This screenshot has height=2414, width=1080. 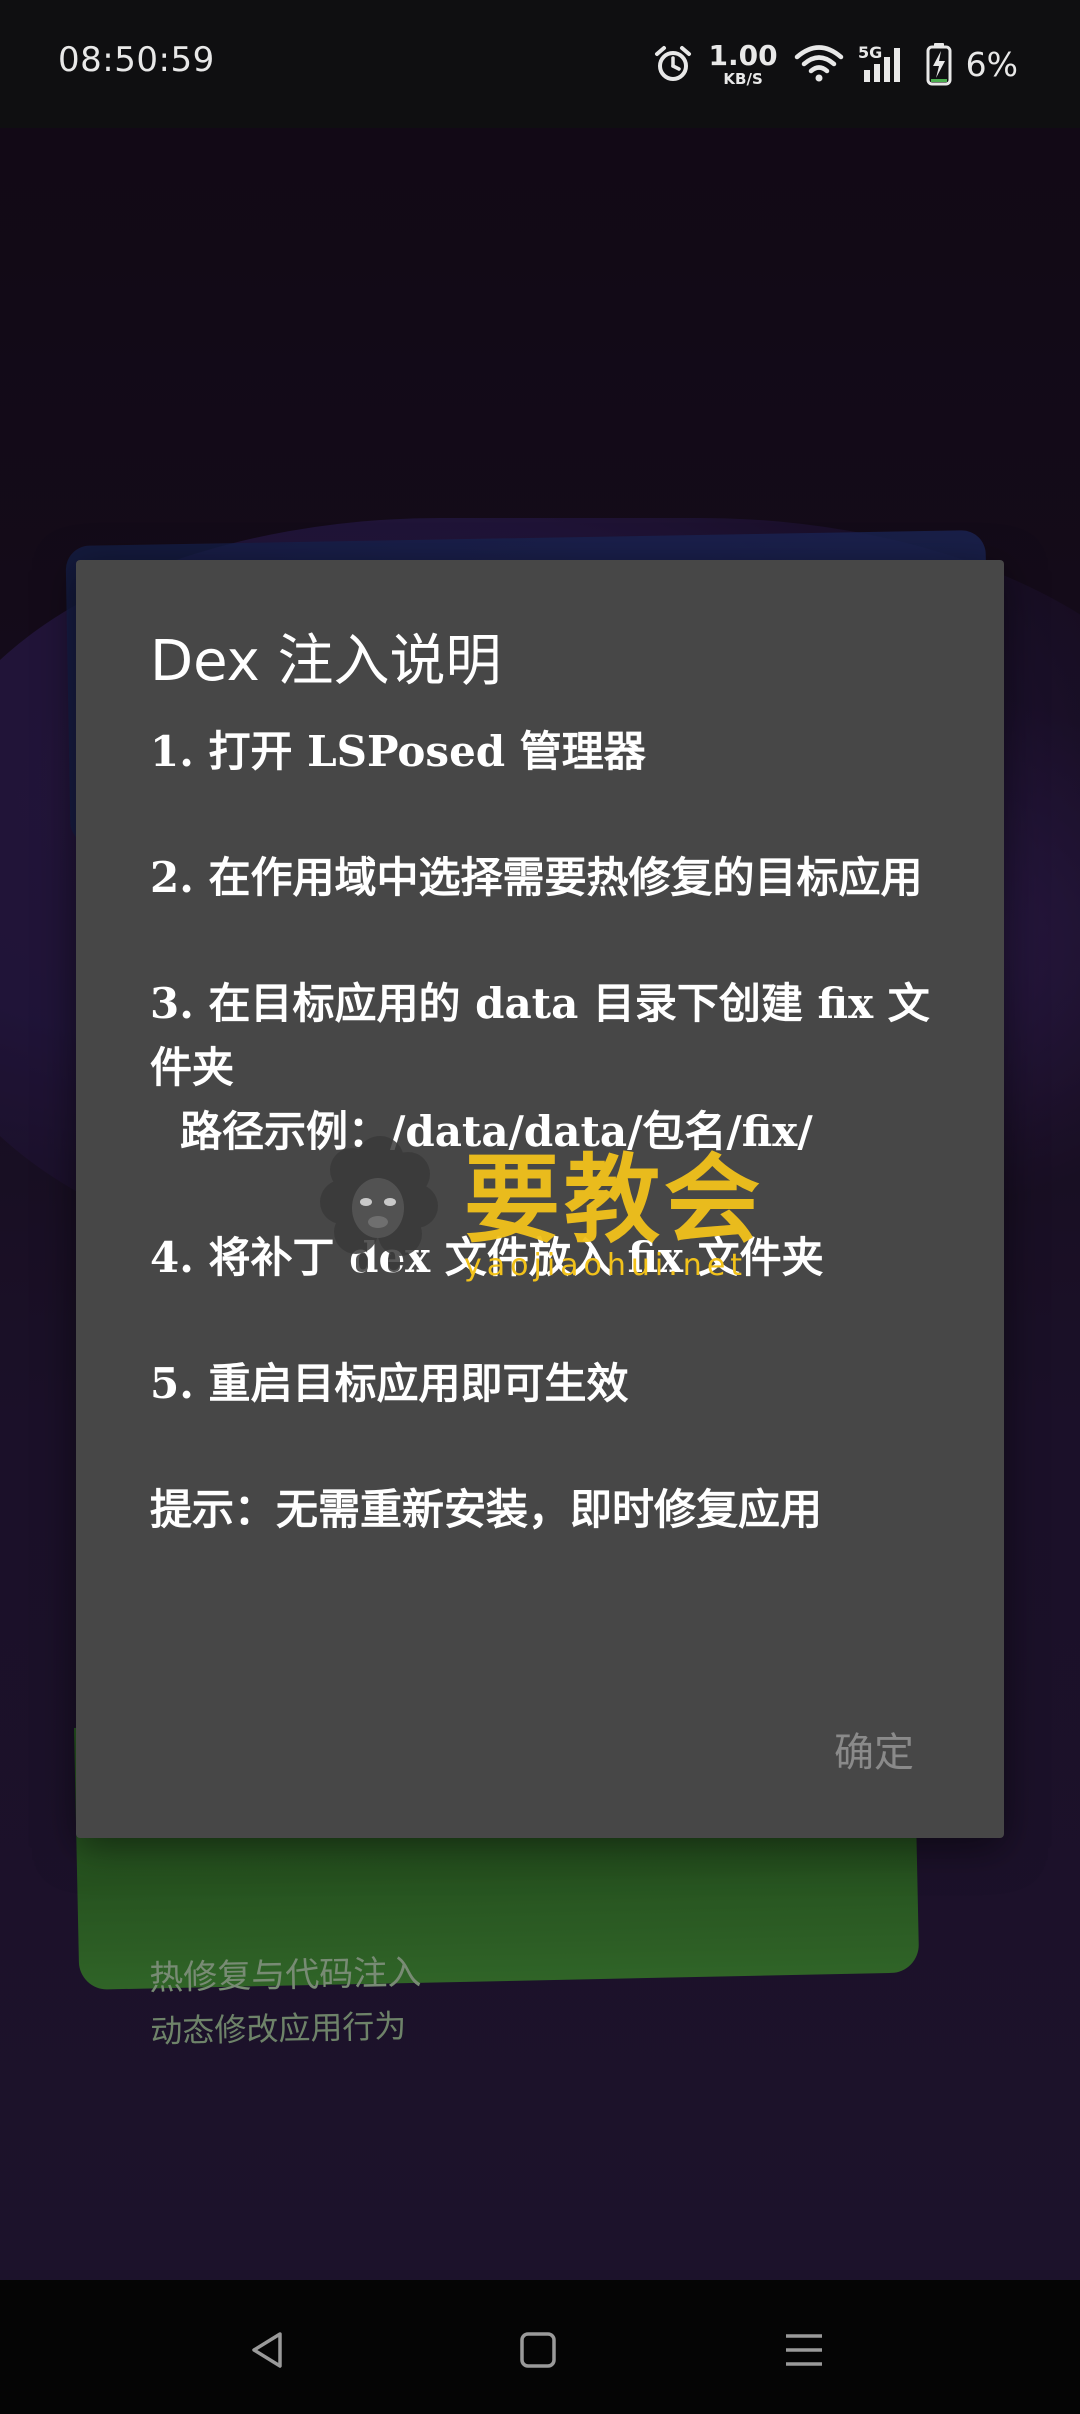 I want to click on status-time: 08:50:59, so click(x=136, y=60).